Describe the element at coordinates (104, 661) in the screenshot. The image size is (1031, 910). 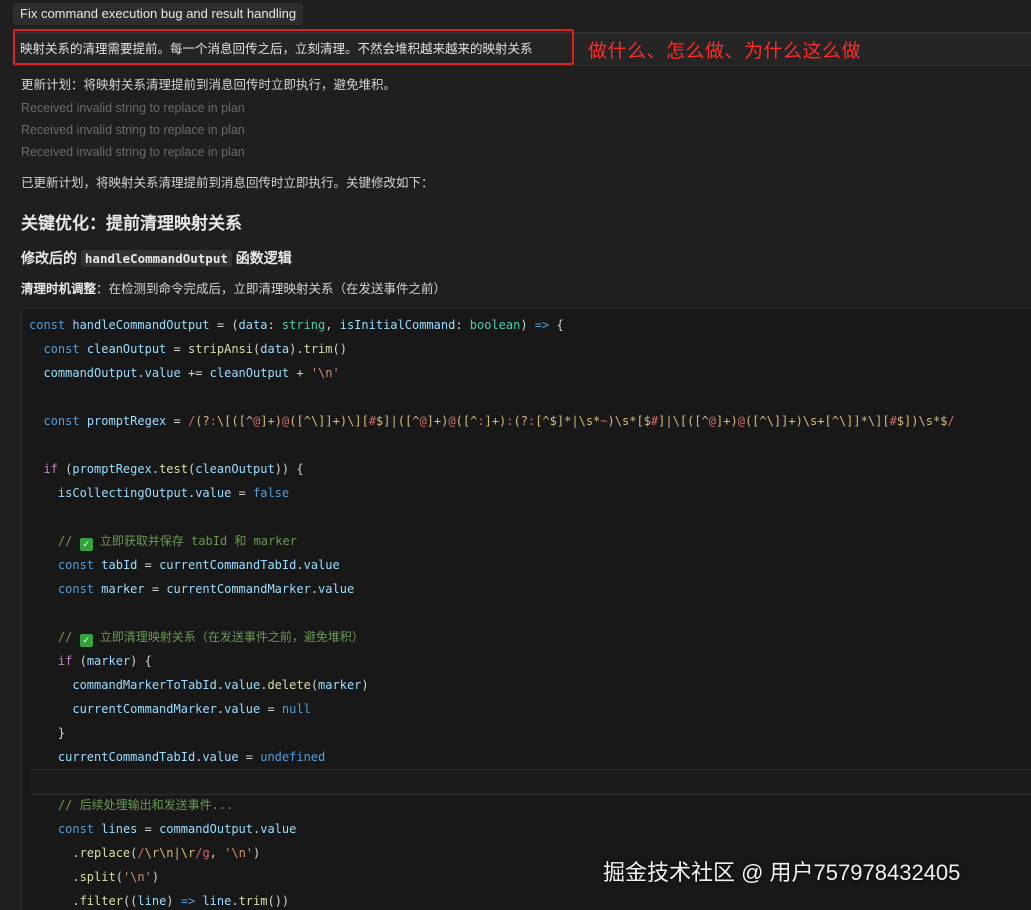
I see `code-line: if (marker) {` at that location.